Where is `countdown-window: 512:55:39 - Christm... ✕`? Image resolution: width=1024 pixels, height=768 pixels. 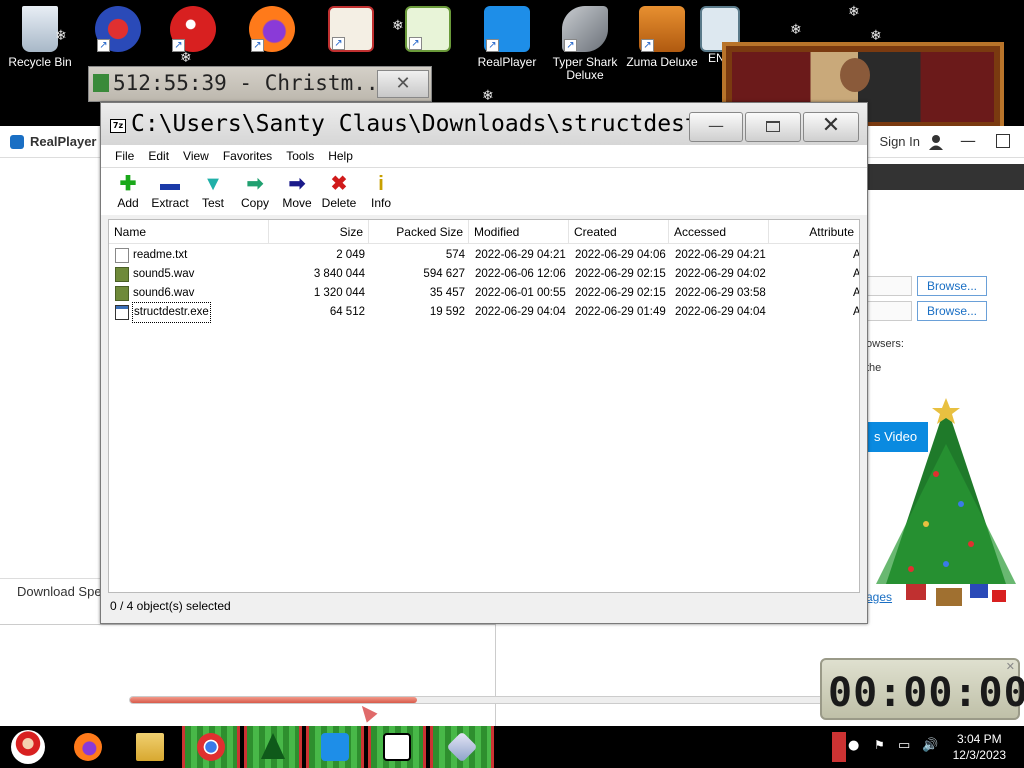 countdown-window: 512:55:39 - Christm... ✕ is located at coordinates (260, 84).